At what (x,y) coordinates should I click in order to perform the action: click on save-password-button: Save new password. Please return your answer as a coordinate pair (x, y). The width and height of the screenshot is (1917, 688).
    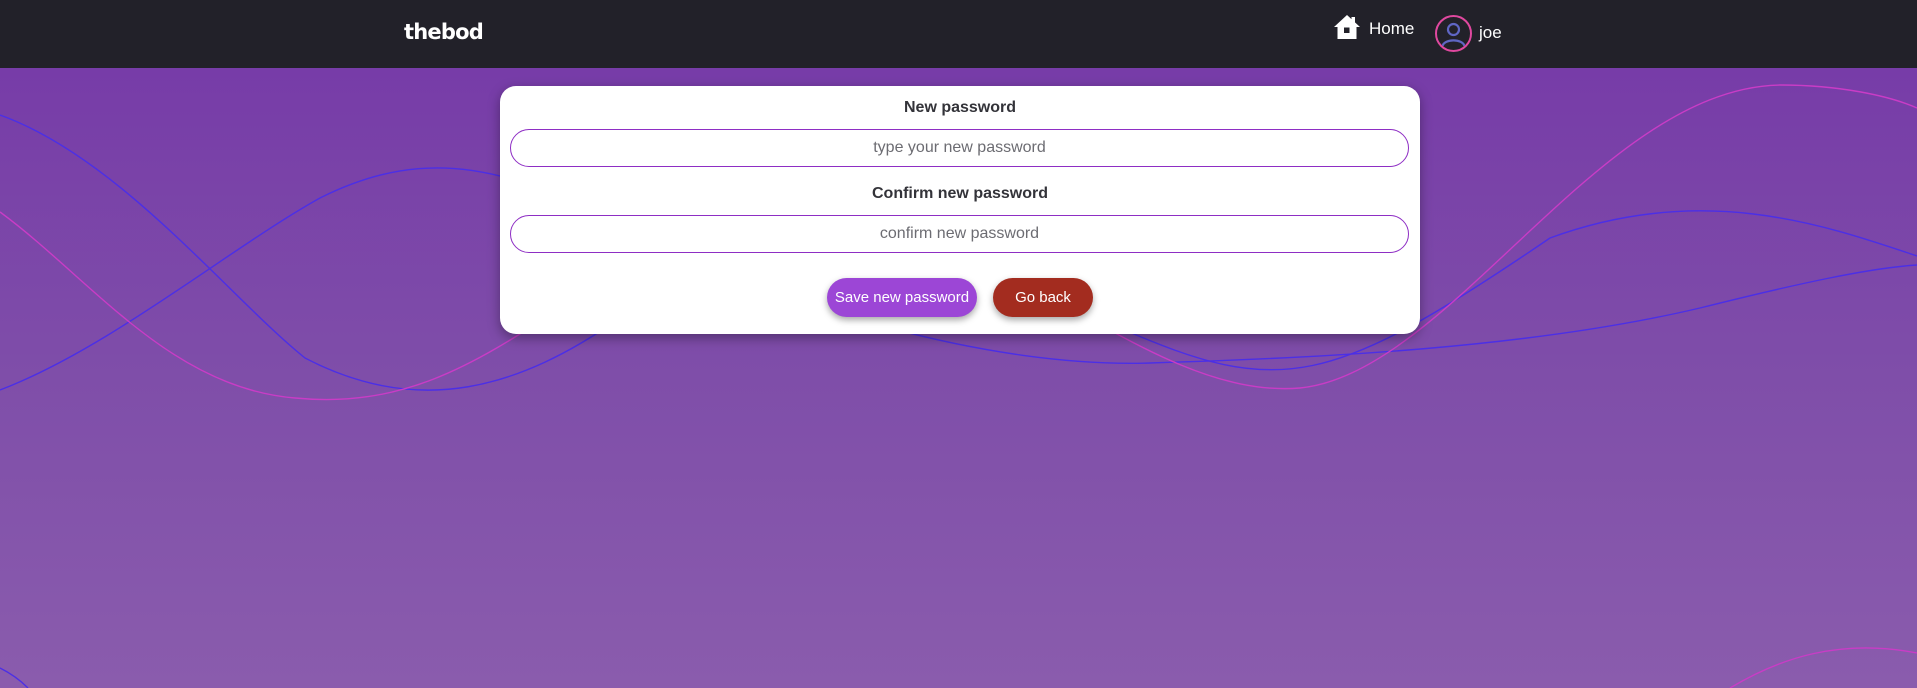
    Looking at the image, I should click on (902, 297).